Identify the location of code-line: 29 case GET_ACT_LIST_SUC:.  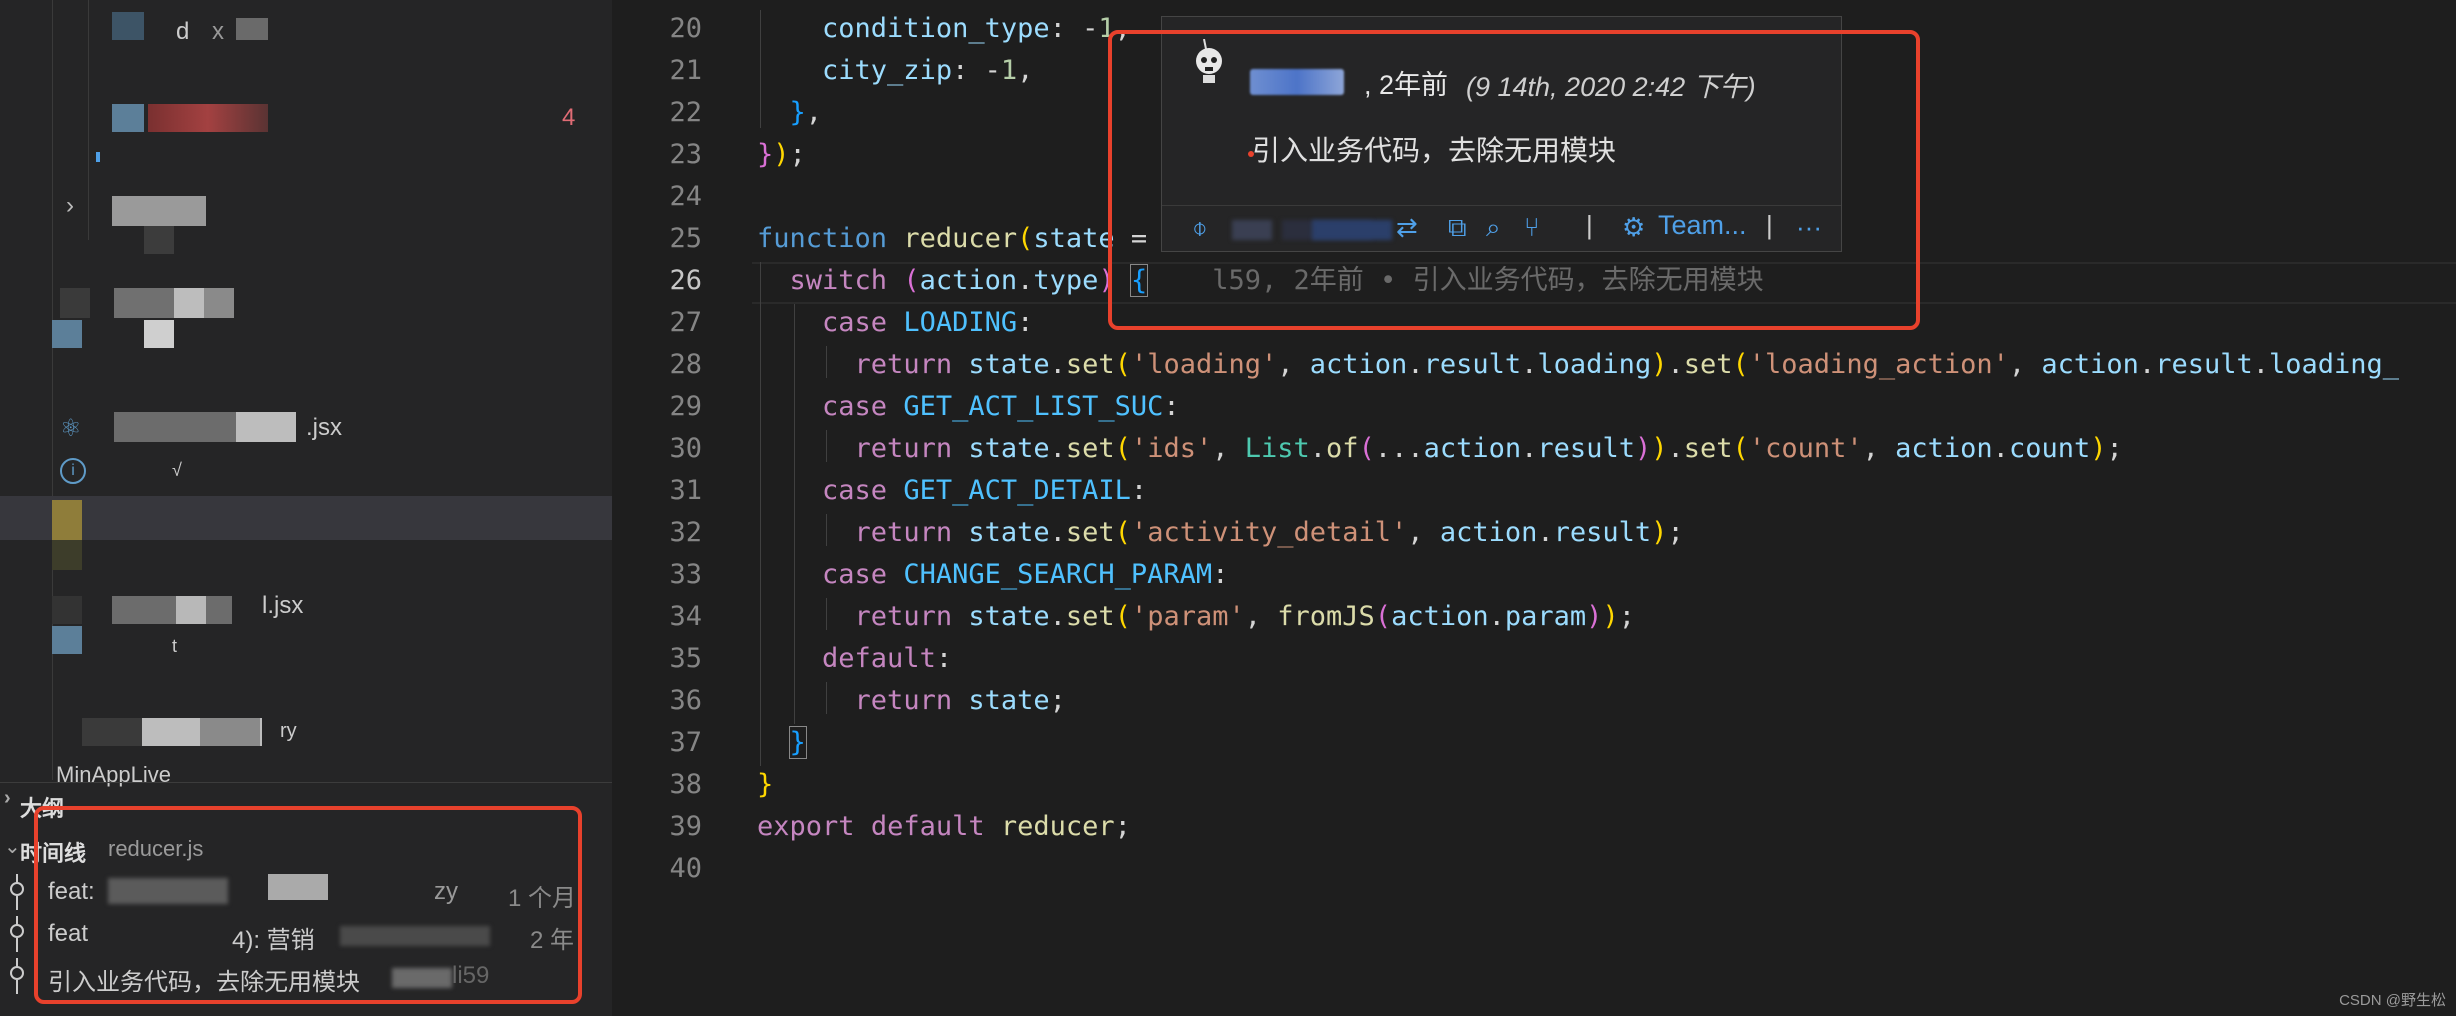
(1534, 407).